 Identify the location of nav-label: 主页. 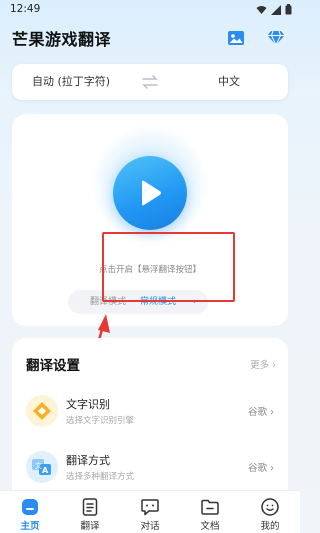
(30, 526).